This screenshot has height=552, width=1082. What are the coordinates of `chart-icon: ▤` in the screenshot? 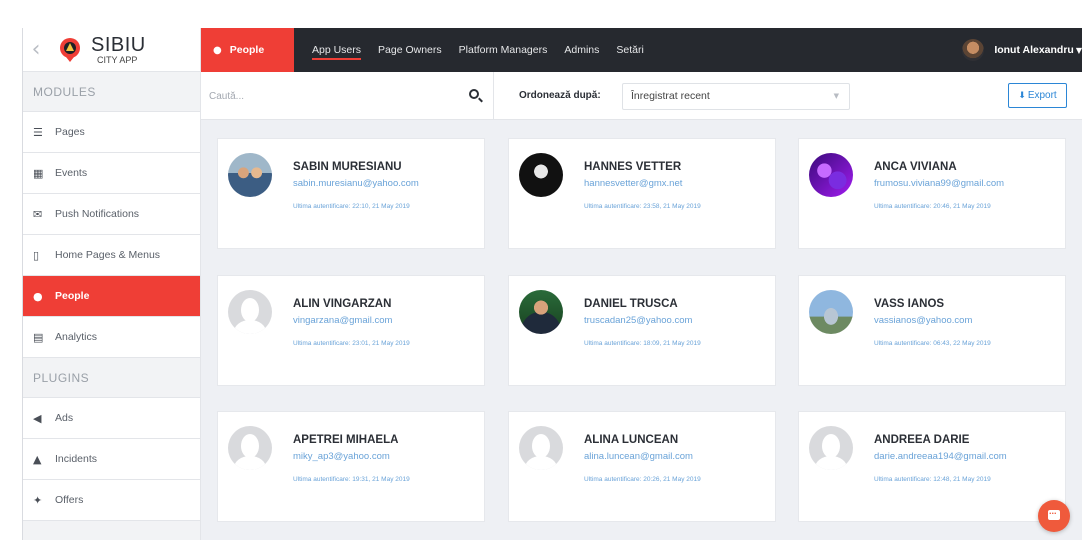 It's located at (38, 337).